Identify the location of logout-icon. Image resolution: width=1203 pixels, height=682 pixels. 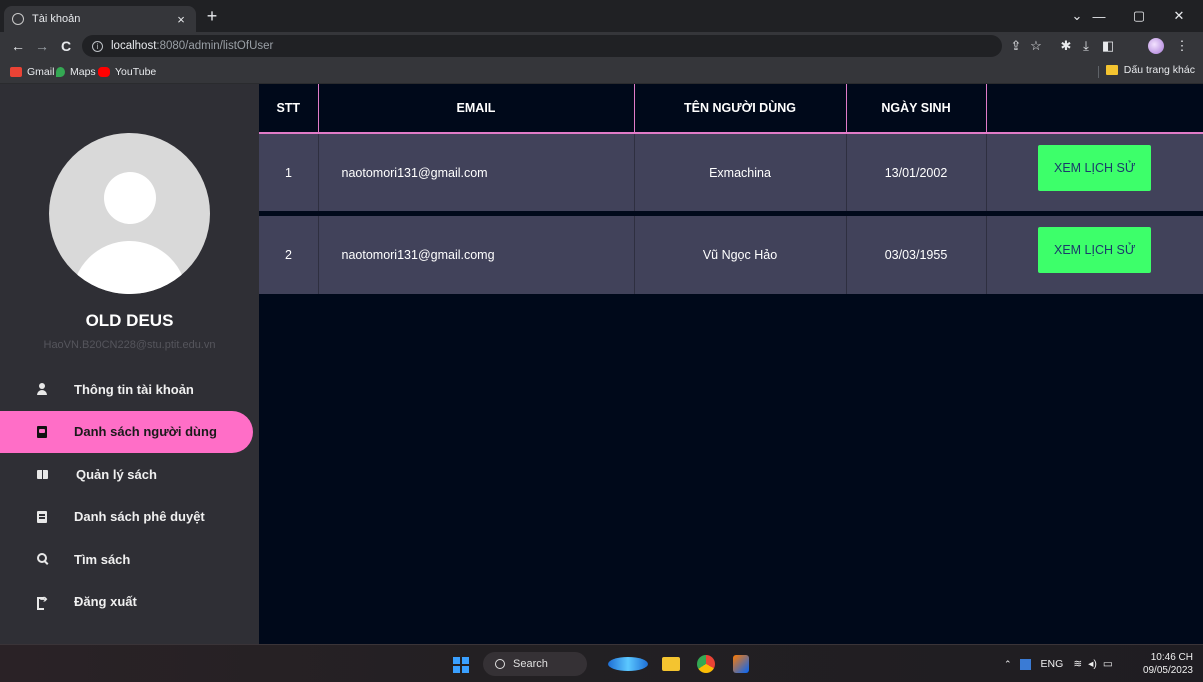
(42, 602).